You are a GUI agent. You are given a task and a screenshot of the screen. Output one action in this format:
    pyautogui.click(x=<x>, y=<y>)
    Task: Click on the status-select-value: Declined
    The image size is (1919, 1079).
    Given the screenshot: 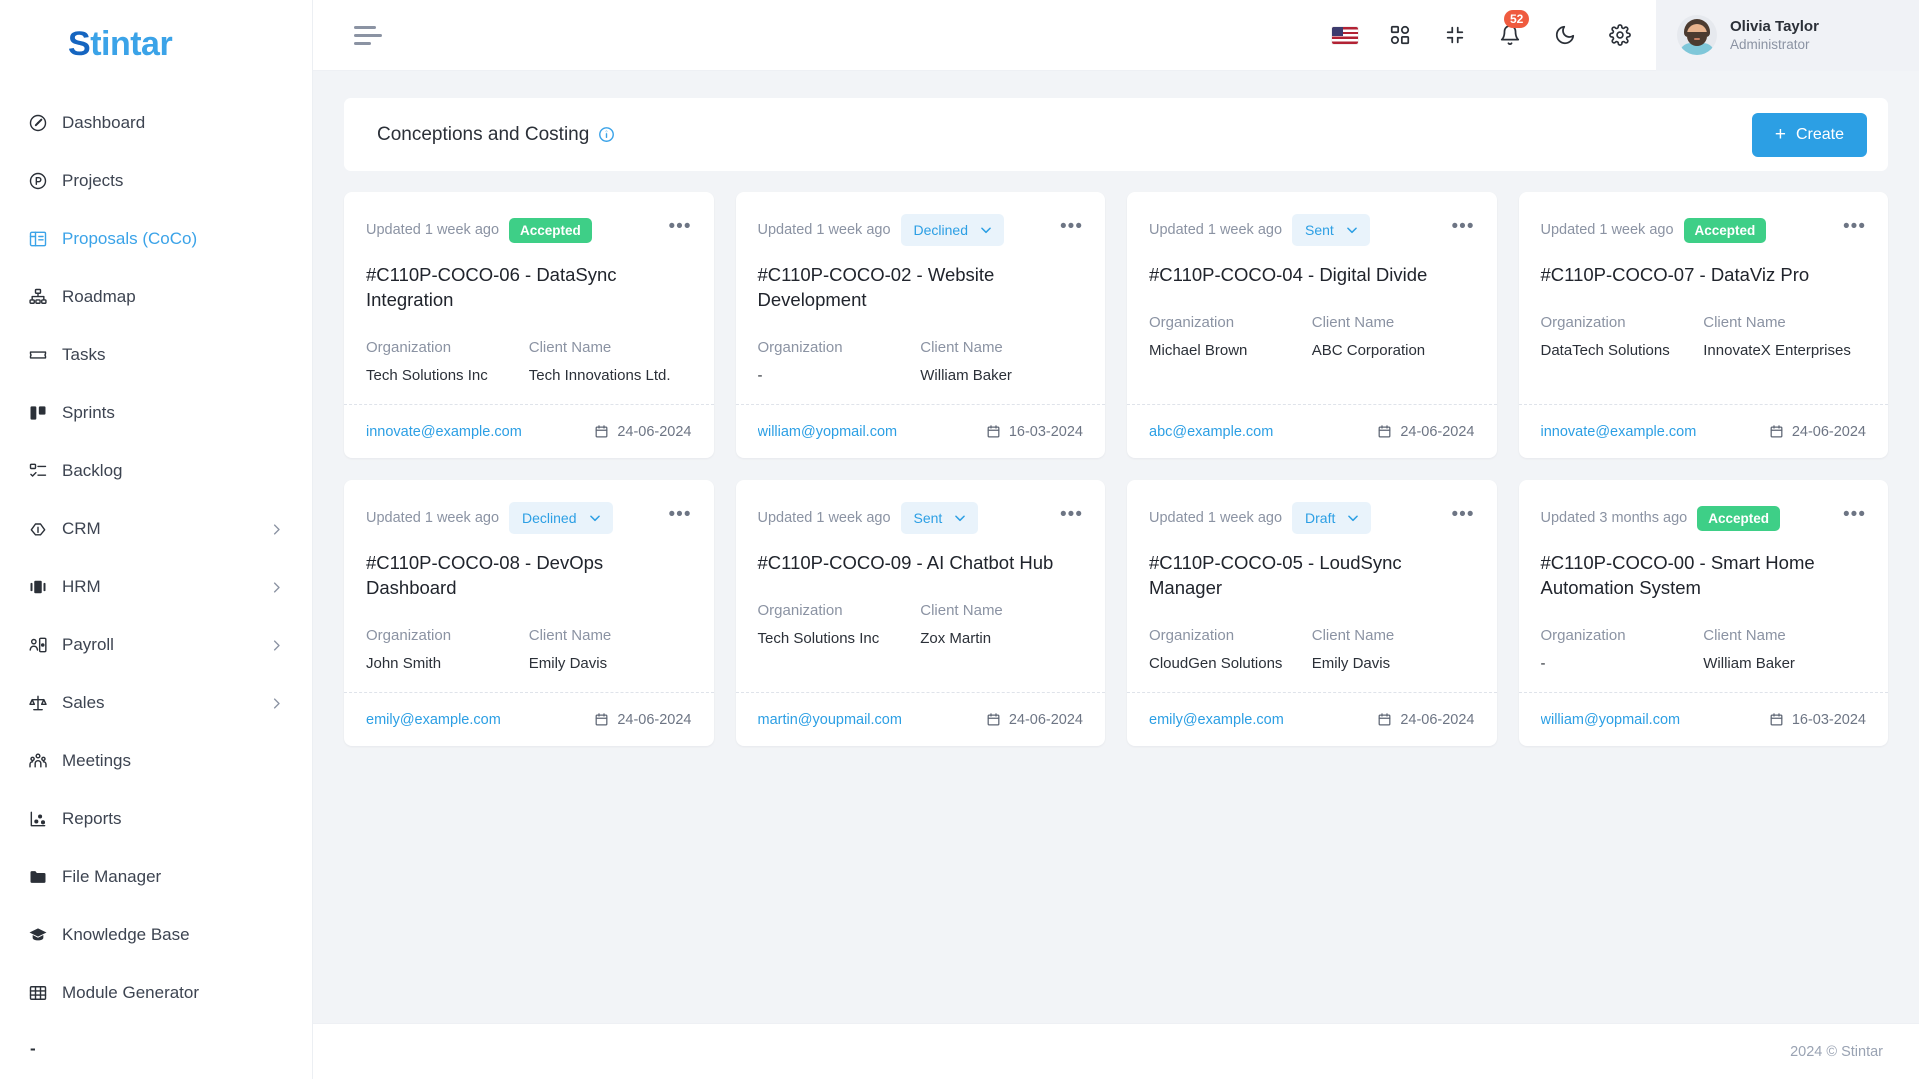 What is the action you would take?
    pyautogui.click(x=940, y=230)
    